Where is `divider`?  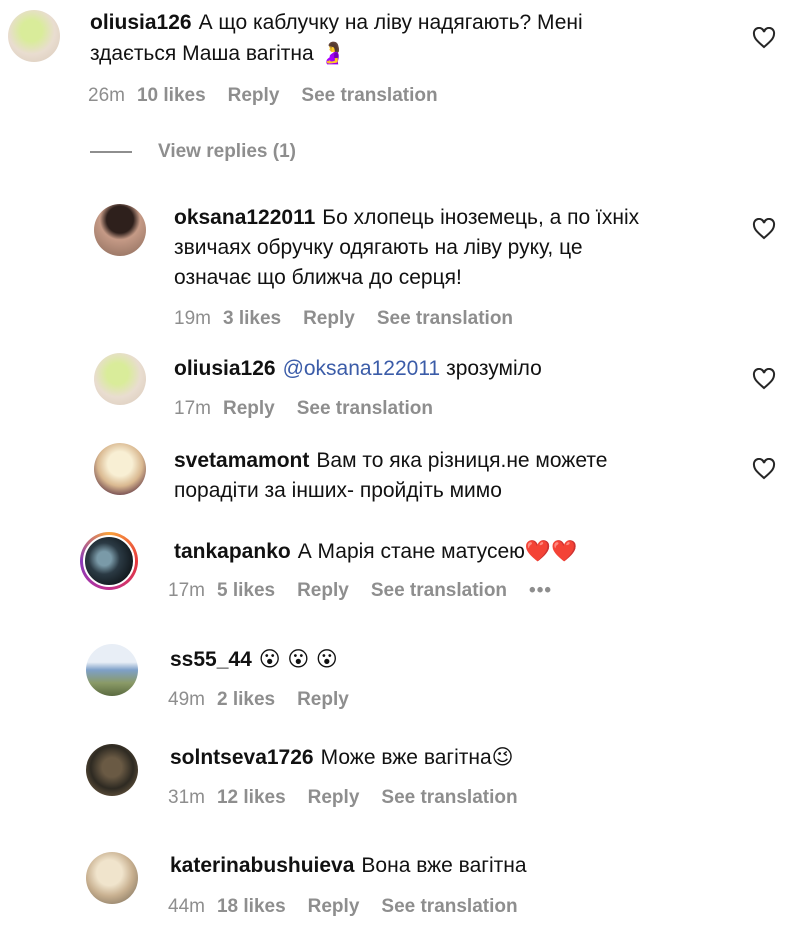 divider is located at coordinates (111, 152).